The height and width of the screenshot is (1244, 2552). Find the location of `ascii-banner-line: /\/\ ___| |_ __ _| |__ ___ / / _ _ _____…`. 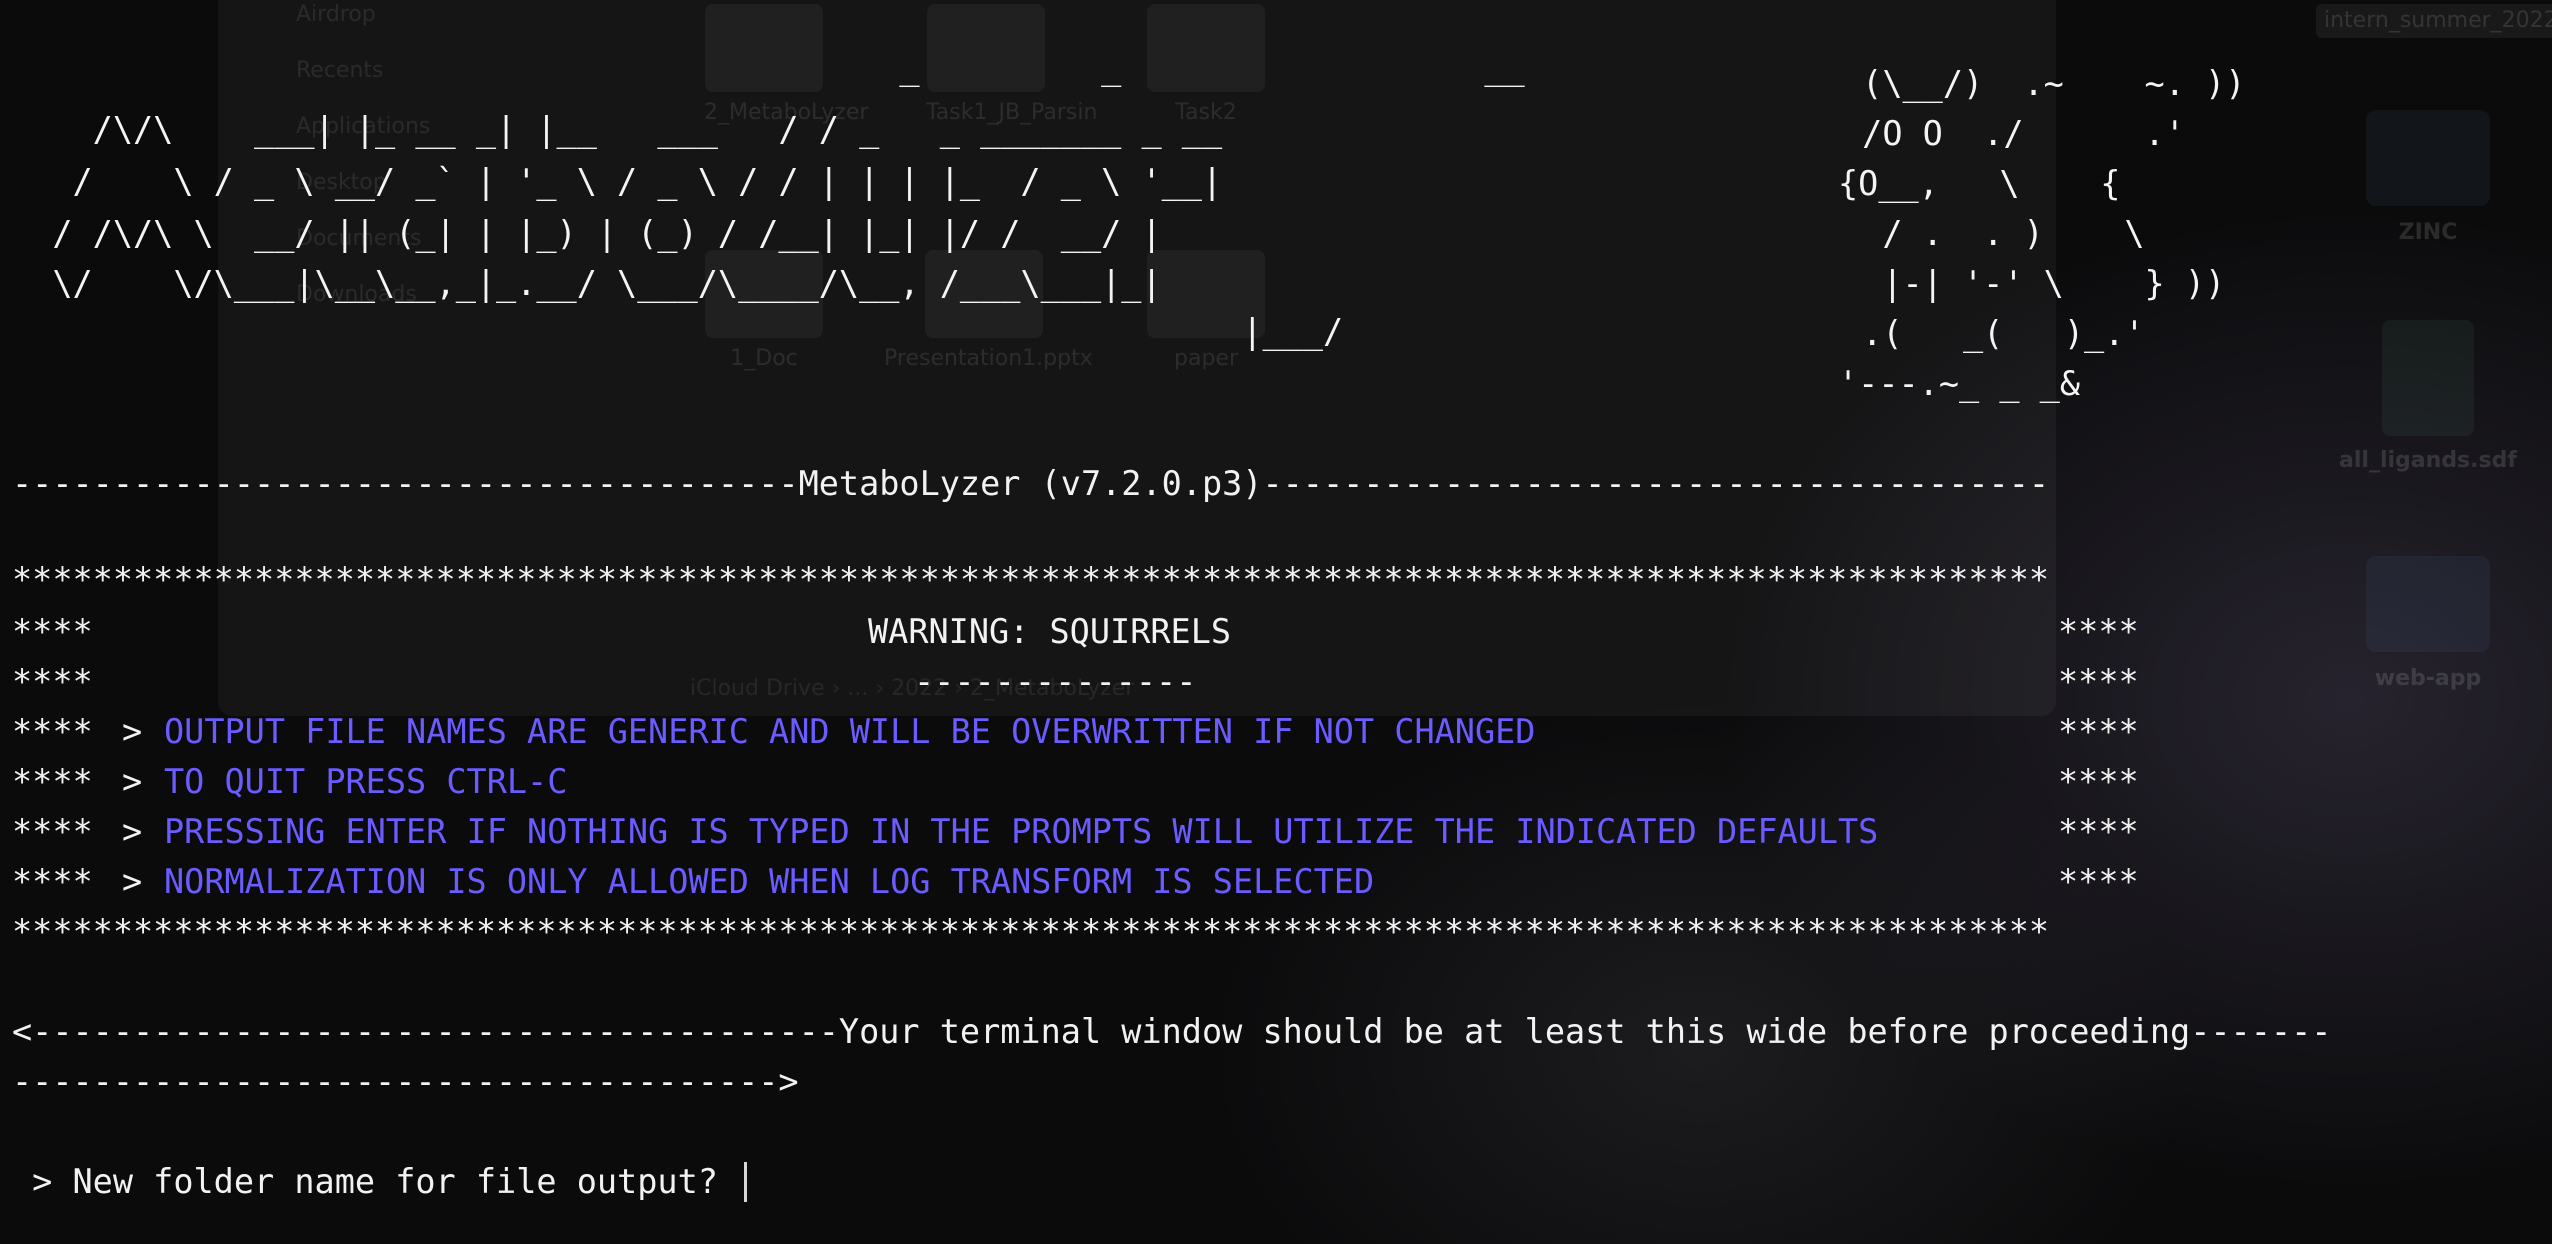

ascii-banner-line: /\/\ ___| |_ __ _| |__ ___ / / _ _ _____… is located at coordinates (617, 129).